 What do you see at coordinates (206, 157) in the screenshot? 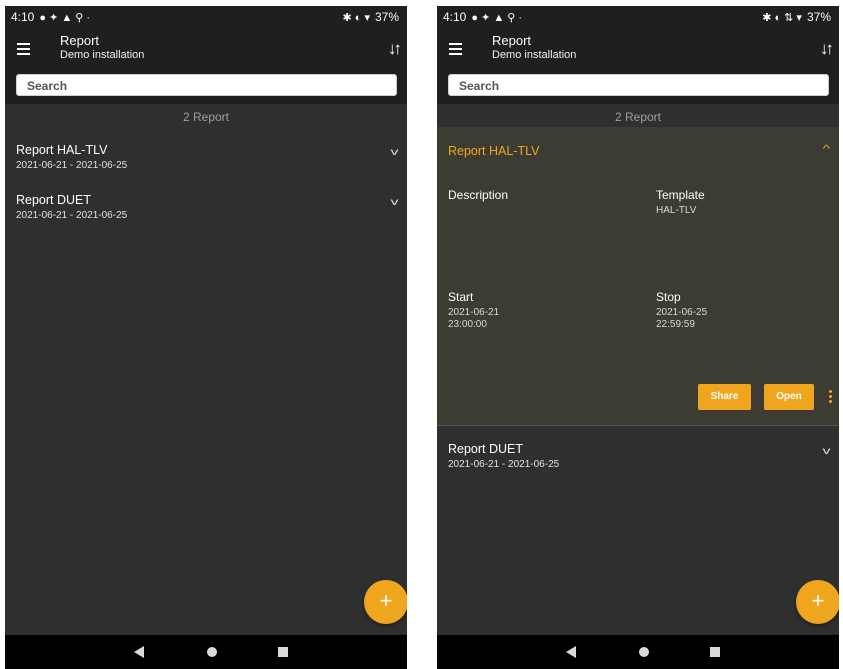
I see `list-item: Report HAL-TLV 2021-06-21 - 2021-06-25 v` at bounding box center [206, 157].